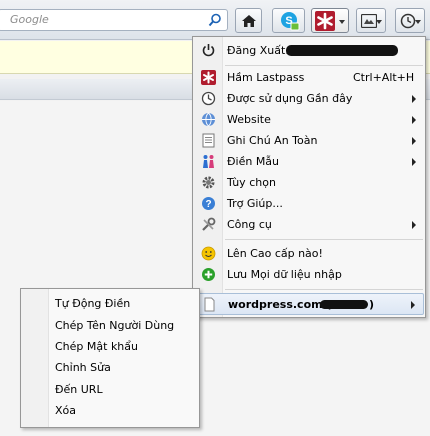 The width and height of the screenshot is (430, 436). I want to click on home-button, so click(248, 20).